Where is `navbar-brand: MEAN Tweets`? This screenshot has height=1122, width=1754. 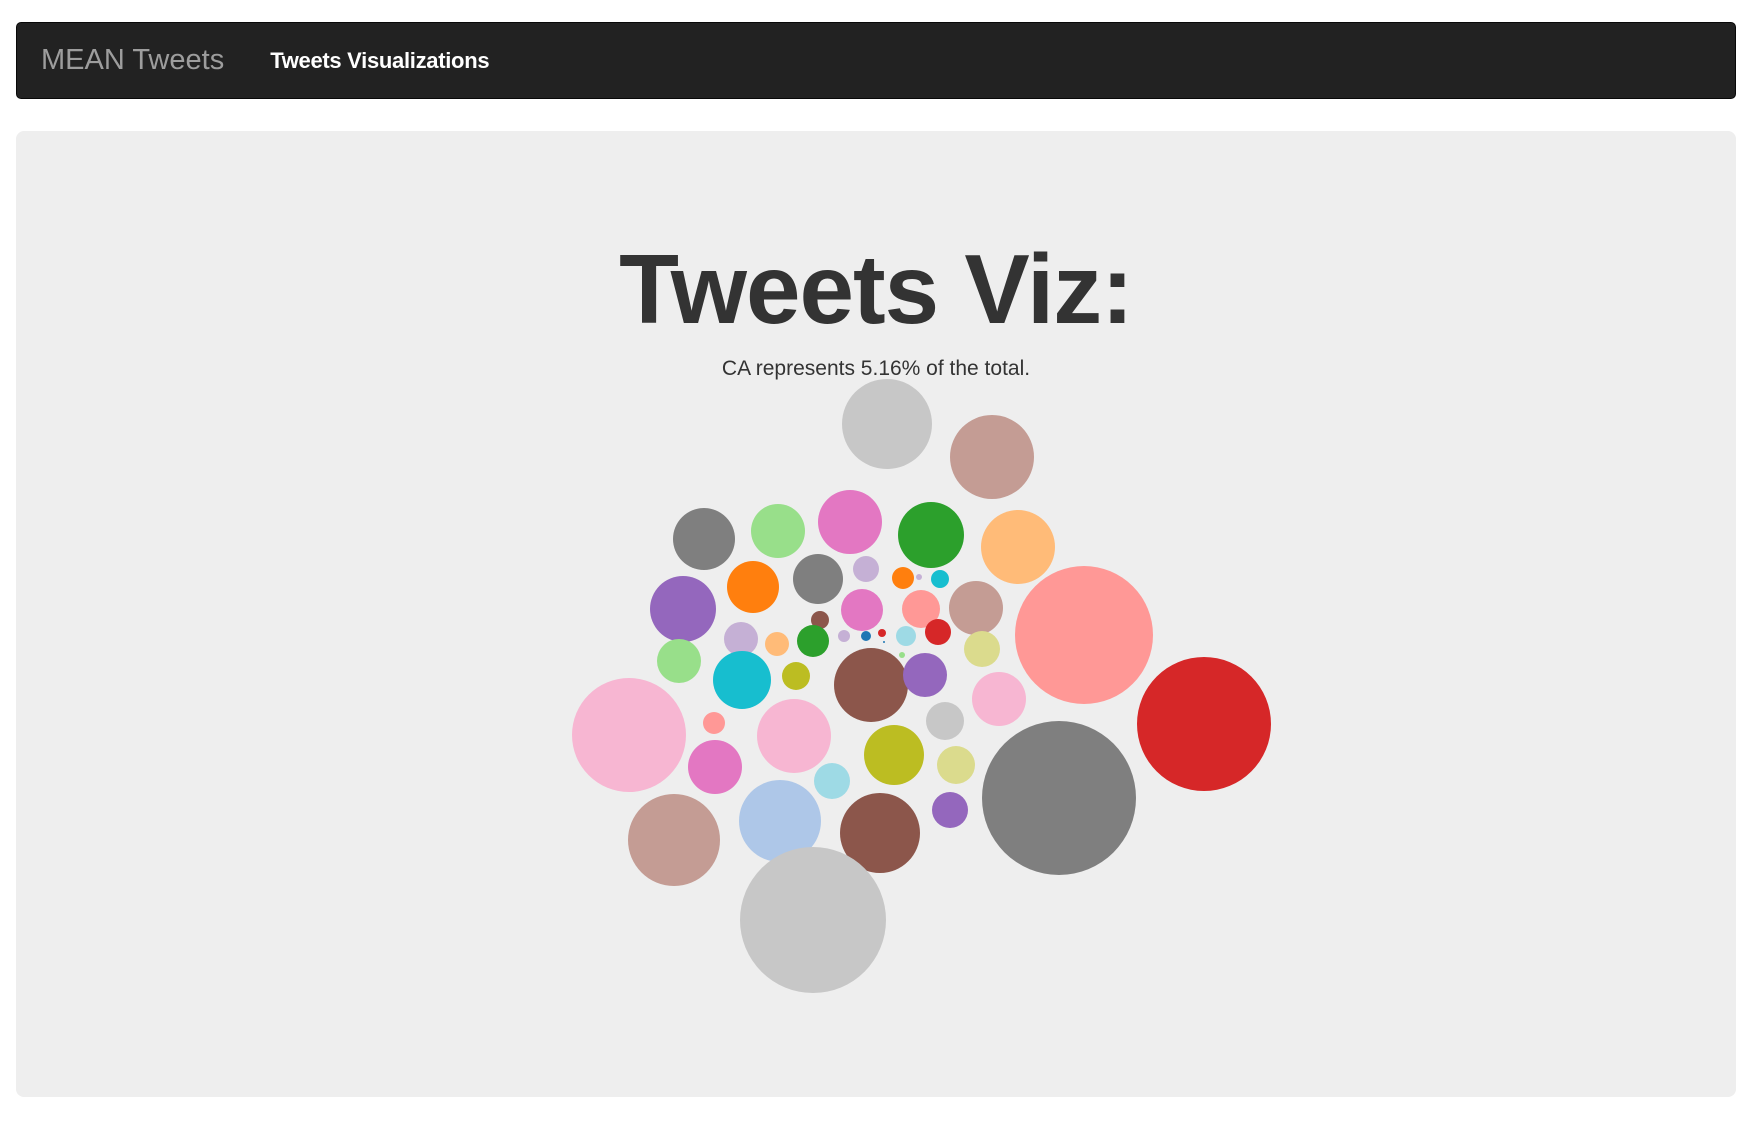 navbar-brand: MEAN Tweets is located at coordinates (132, 60).